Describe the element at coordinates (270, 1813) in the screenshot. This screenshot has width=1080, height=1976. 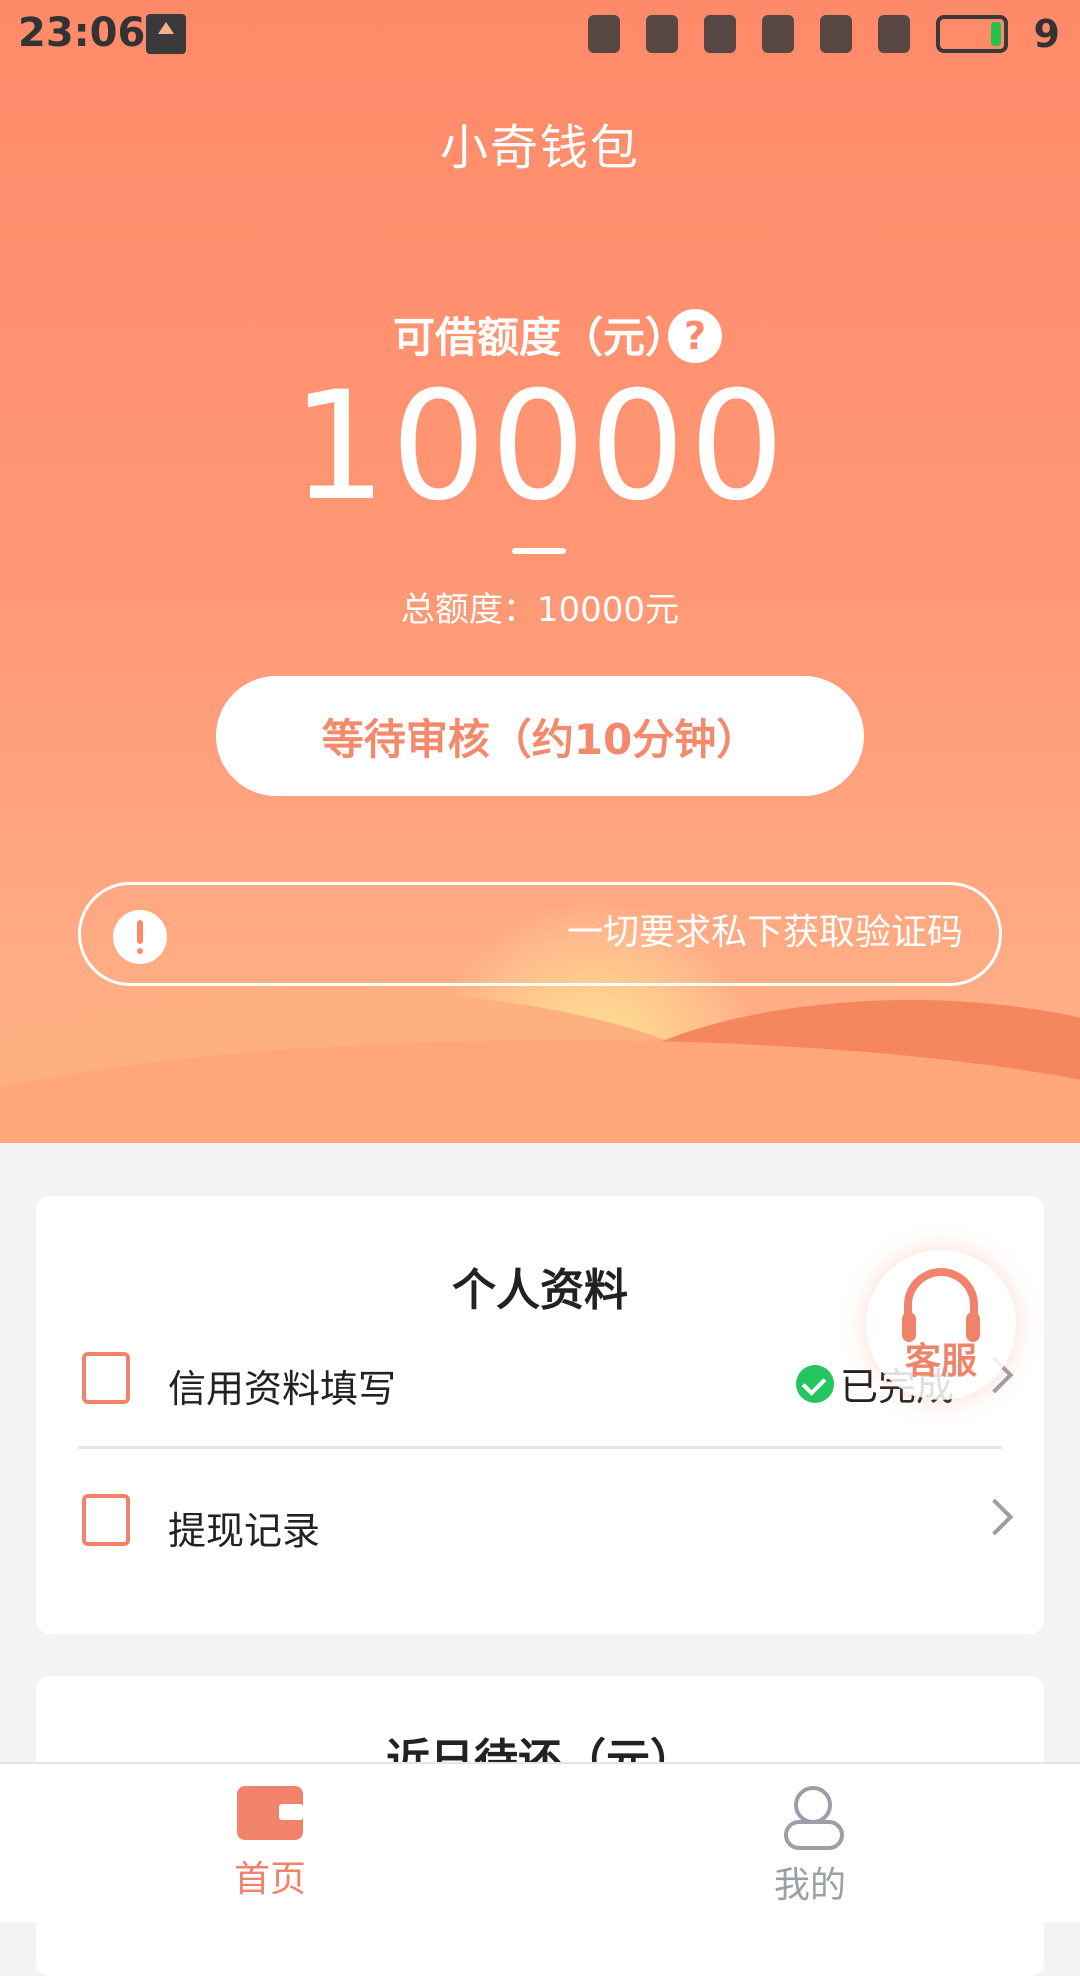
I see `wallet-icon` at that location.